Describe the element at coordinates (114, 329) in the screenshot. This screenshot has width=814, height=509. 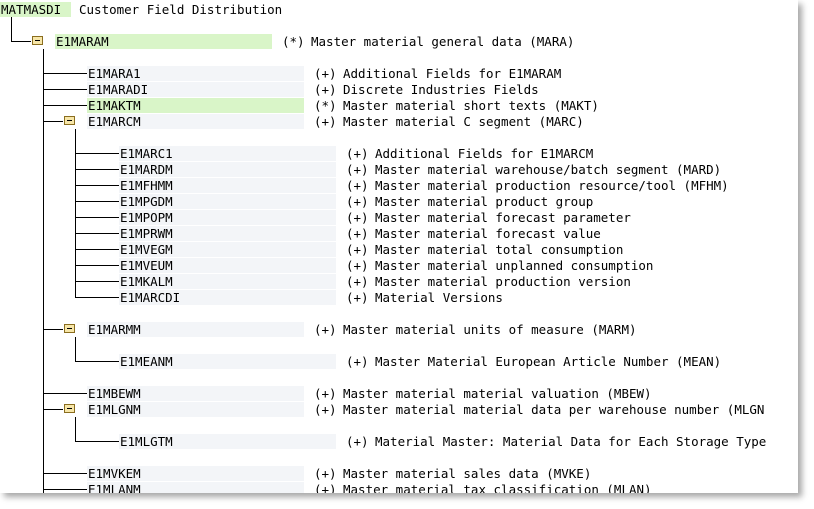
I see `segment-name: E1MARMM` at that location.